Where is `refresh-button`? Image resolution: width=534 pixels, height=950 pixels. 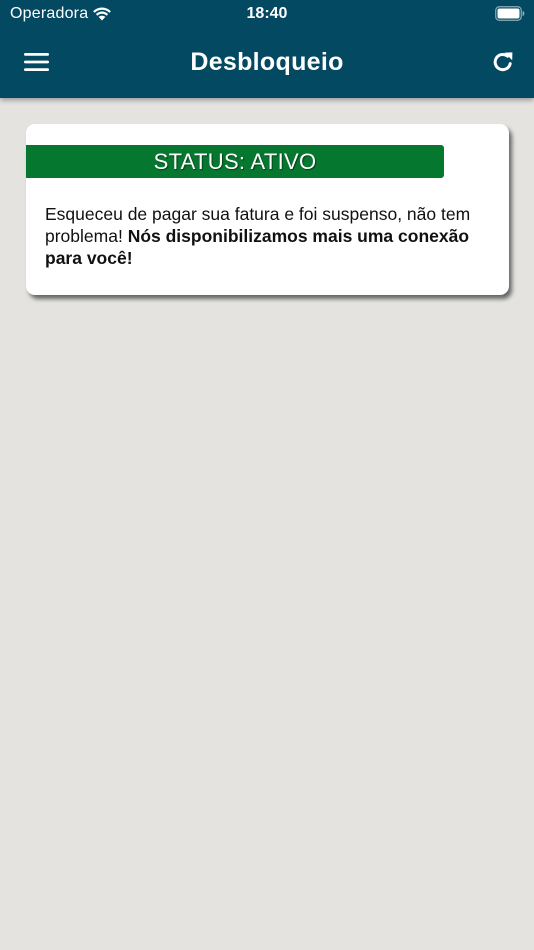 refresh-button is located at coordinates (503, 62).